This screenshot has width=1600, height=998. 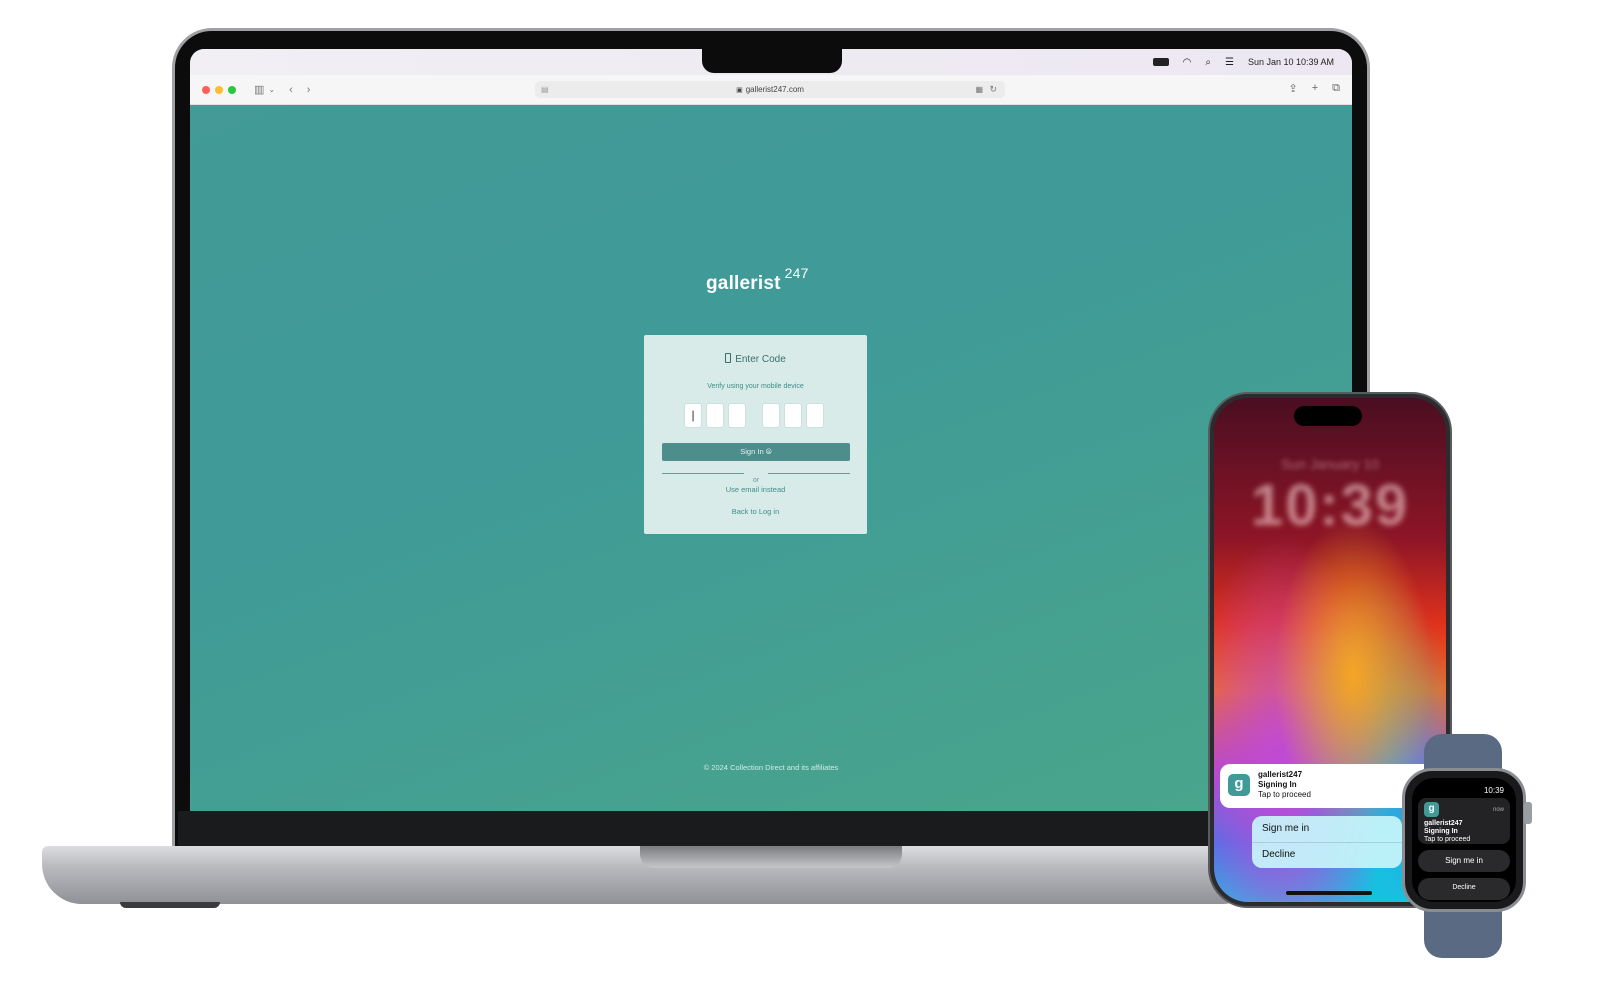 I want to click on new-tab-icon: +, so click(x=1315, y=88).